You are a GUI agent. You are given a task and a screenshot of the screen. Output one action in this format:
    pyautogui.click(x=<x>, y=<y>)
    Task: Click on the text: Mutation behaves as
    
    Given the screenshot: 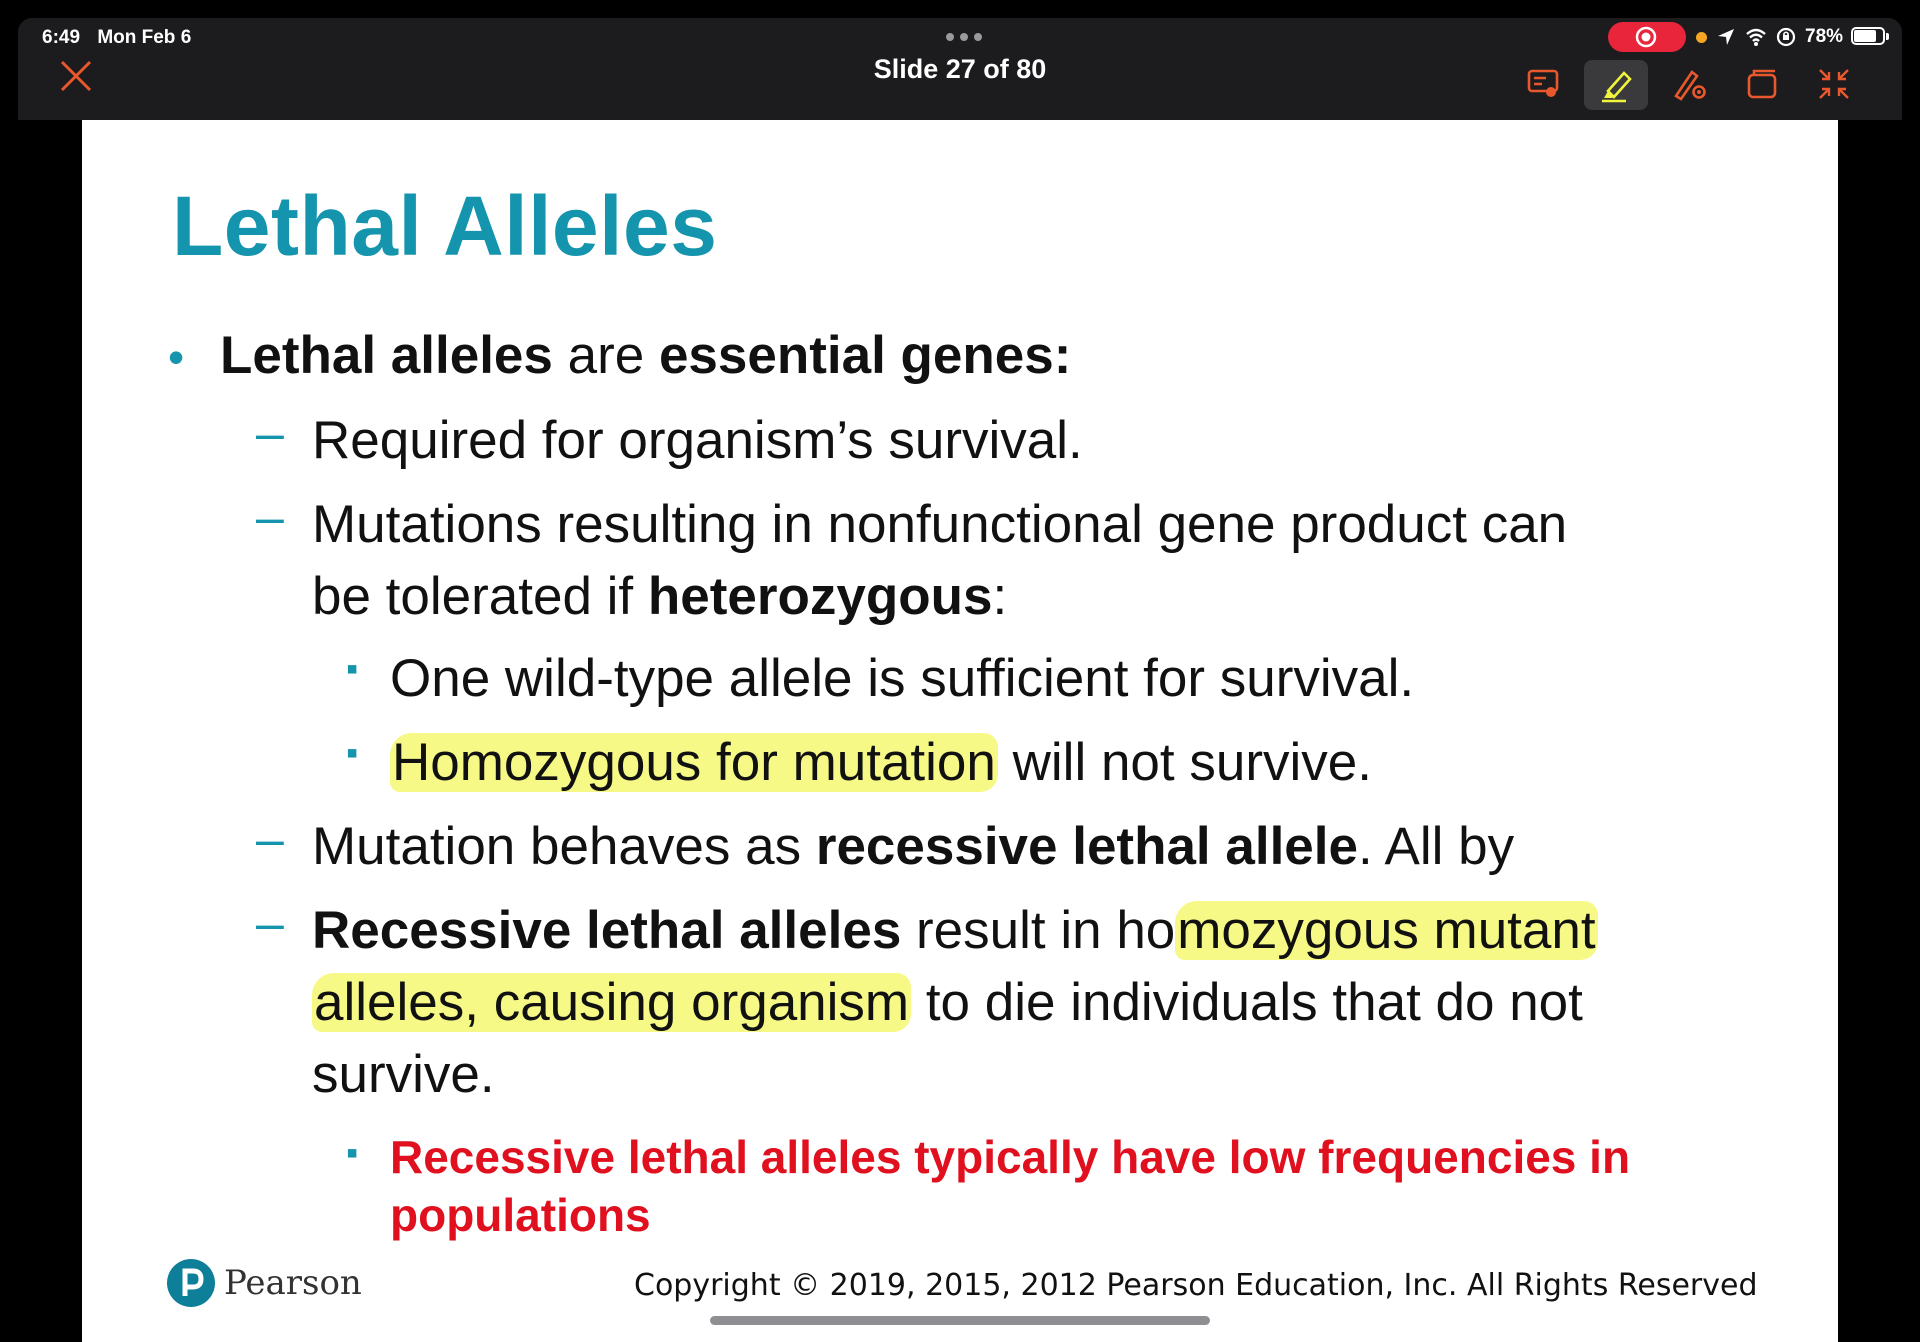 What is the action you would take?
    pyautogui.click(x=564, y=846)
    